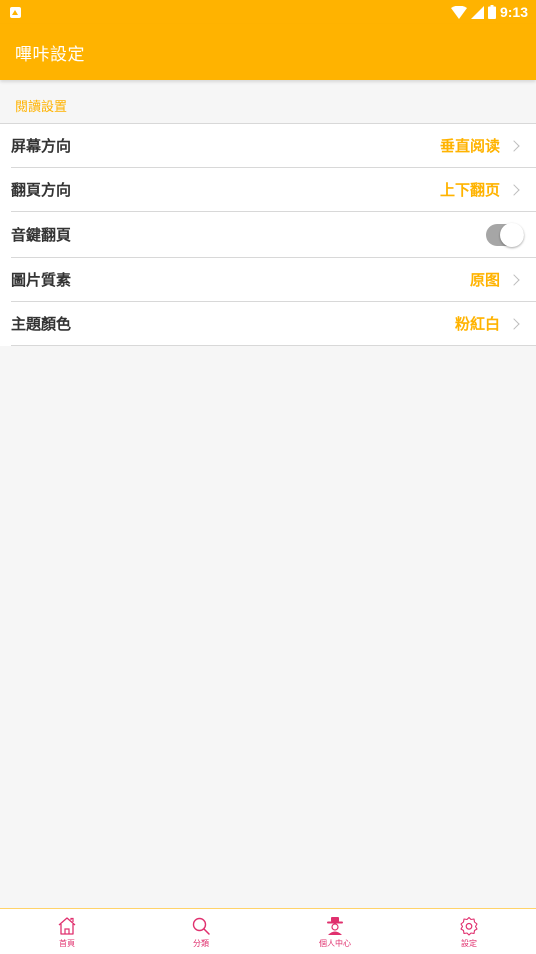 The image size is (536, 954). I want to click on section-header-reading: 閱讀設置, so click(268, 102).